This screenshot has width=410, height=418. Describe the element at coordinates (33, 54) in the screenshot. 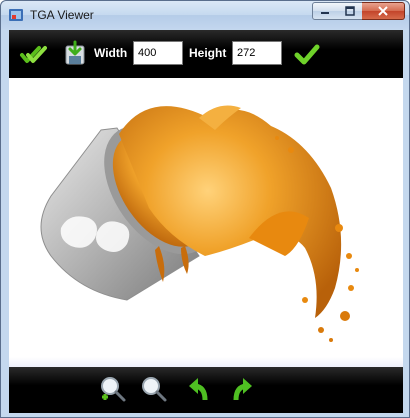

I see `double-check-icon` at that location.